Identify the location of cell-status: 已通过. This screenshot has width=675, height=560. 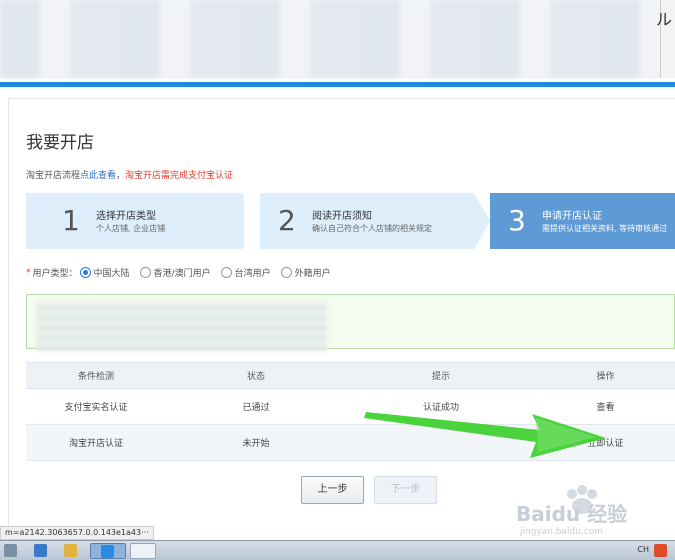
(256, 406).